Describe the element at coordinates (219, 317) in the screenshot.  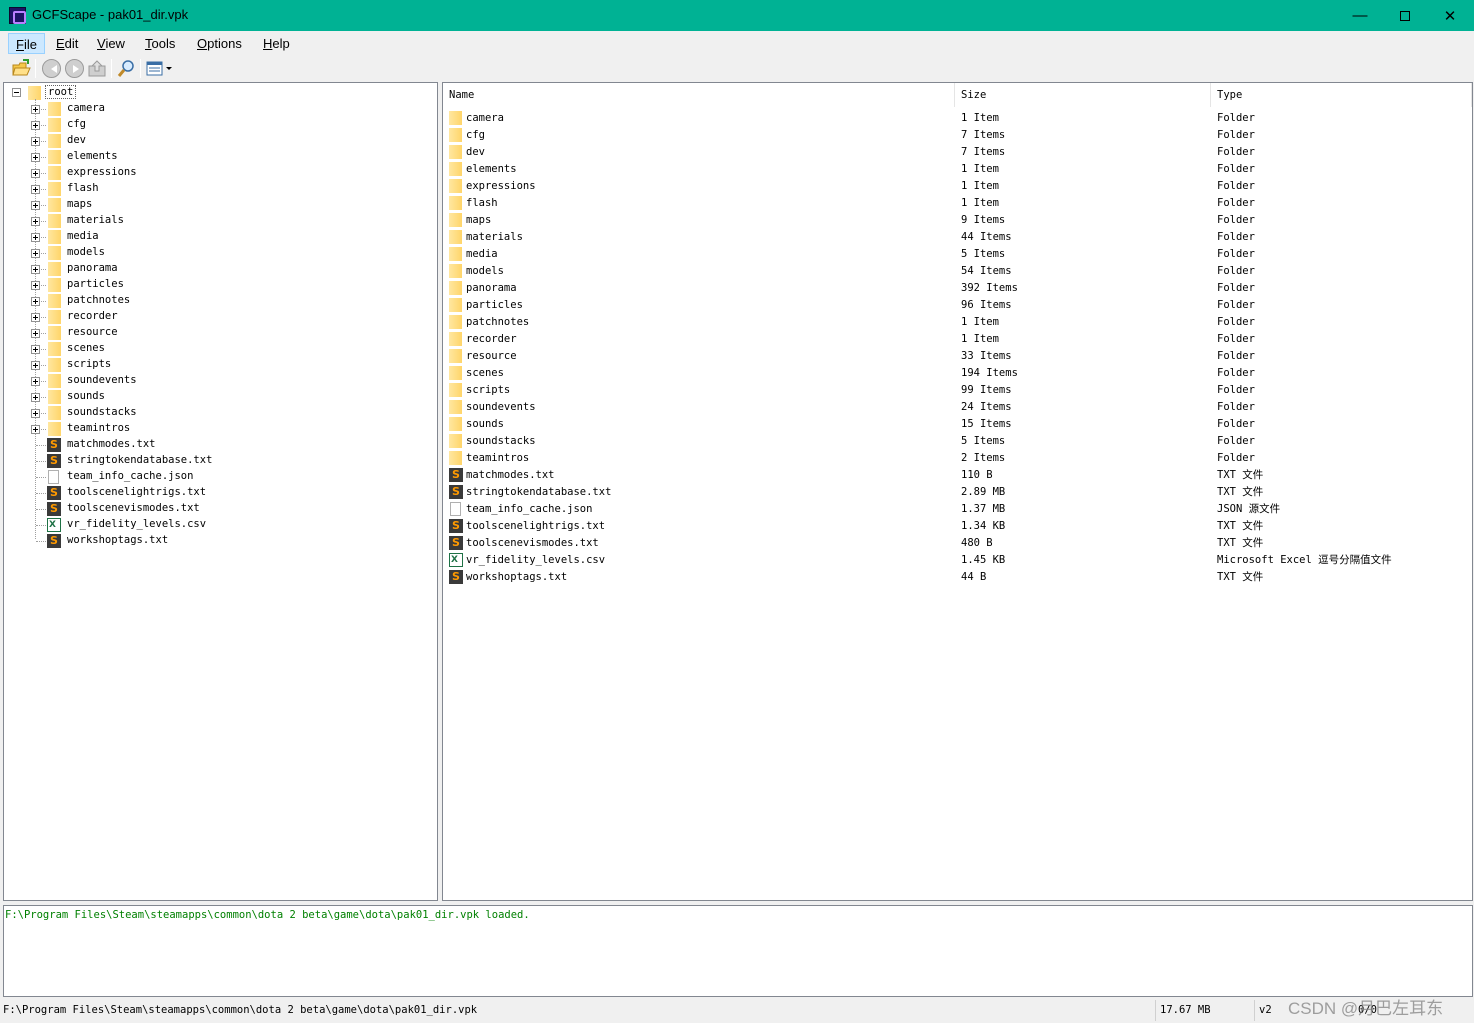
I see `tree-item-folder: recorder` at that location.